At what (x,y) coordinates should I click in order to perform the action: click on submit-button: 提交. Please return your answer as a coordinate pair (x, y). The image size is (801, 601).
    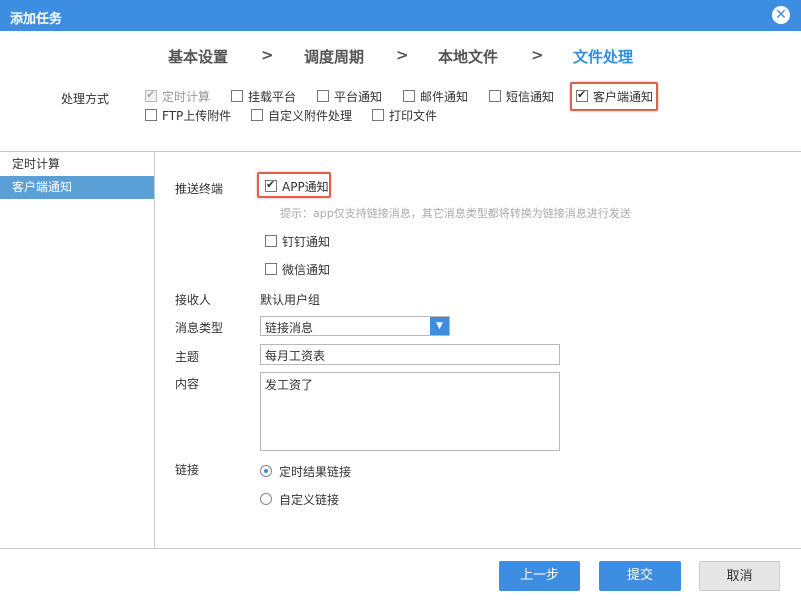
    Looking at the image, I should click on (640, 576).